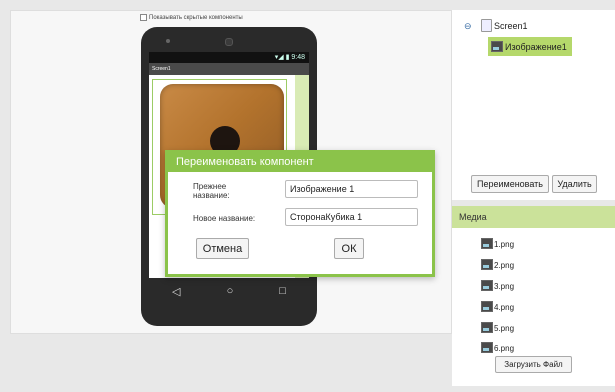  What do you see at coordinates (504, 328) in the screenshot?
I see `media-file-name: 5.png` at bounding box center [504, 328].